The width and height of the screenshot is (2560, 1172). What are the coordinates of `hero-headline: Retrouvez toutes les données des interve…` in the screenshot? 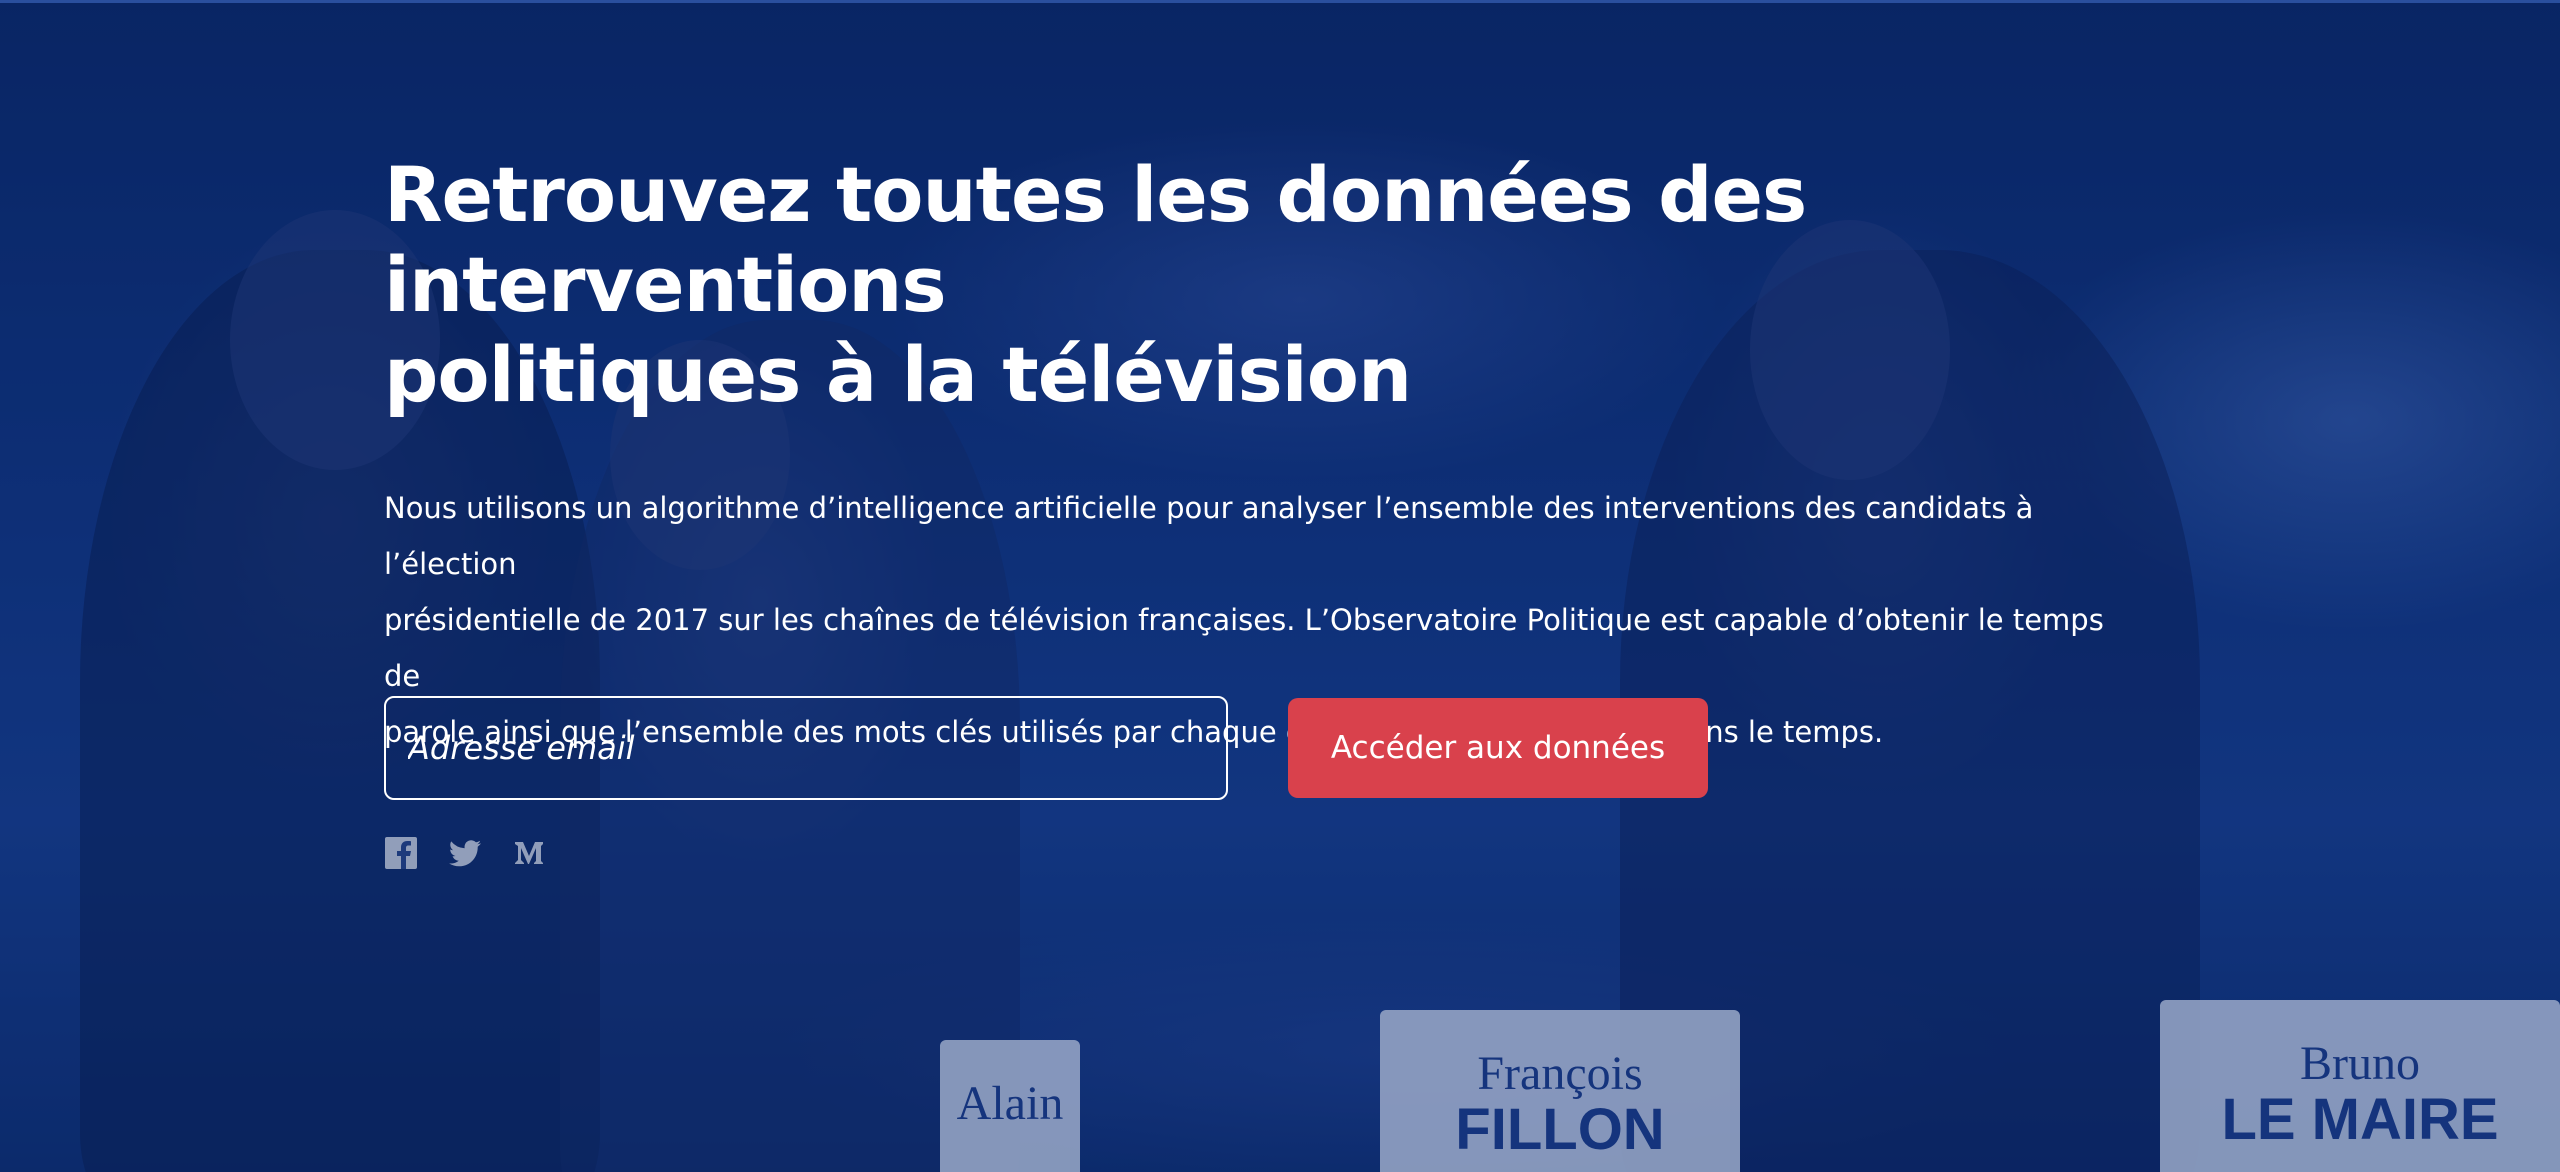 It's located at (1095, 284).